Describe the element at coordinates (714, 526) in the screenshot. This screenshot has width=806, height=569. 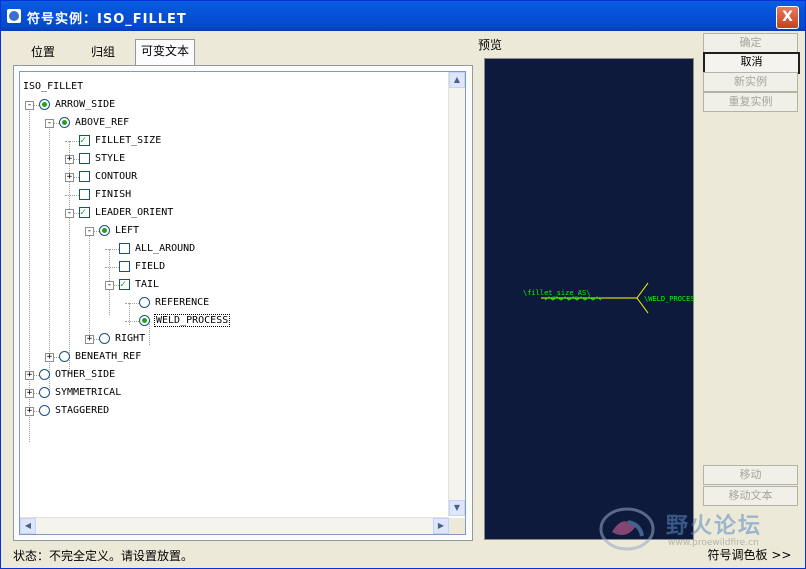
I see `watermark-text: 野火论坛` at that location.